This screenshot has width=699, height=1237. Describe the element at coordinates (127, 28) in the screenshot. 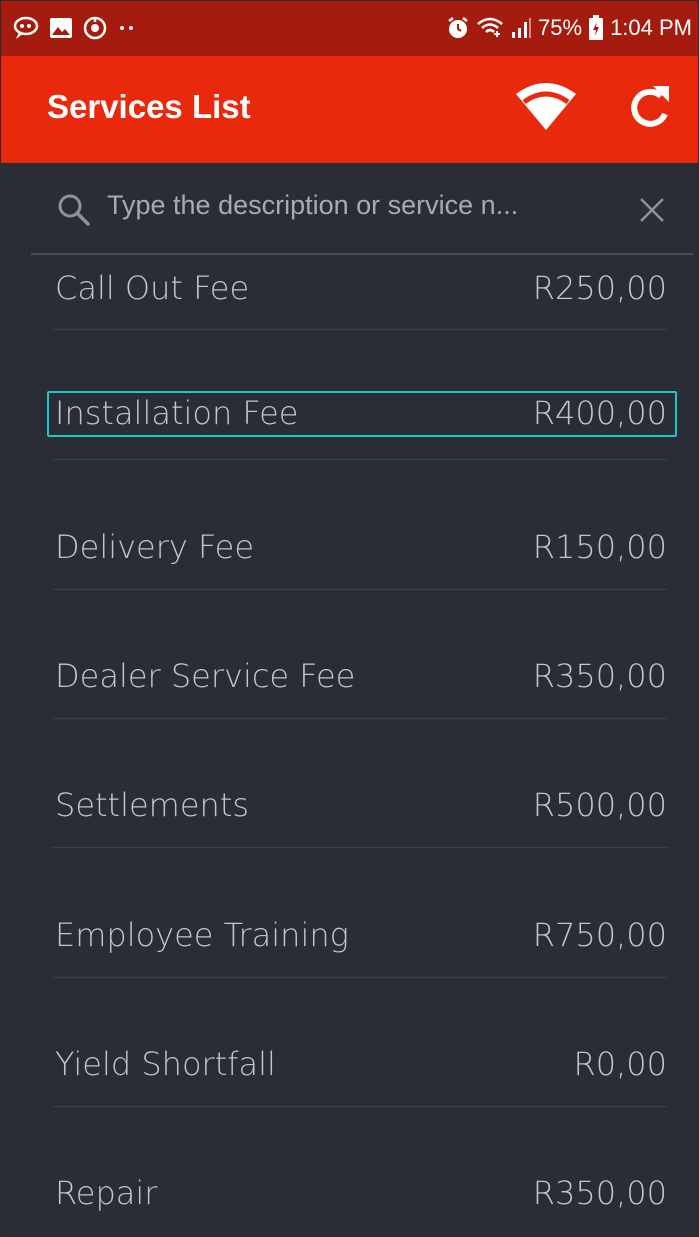

I see `more-dots-icon` at that location.